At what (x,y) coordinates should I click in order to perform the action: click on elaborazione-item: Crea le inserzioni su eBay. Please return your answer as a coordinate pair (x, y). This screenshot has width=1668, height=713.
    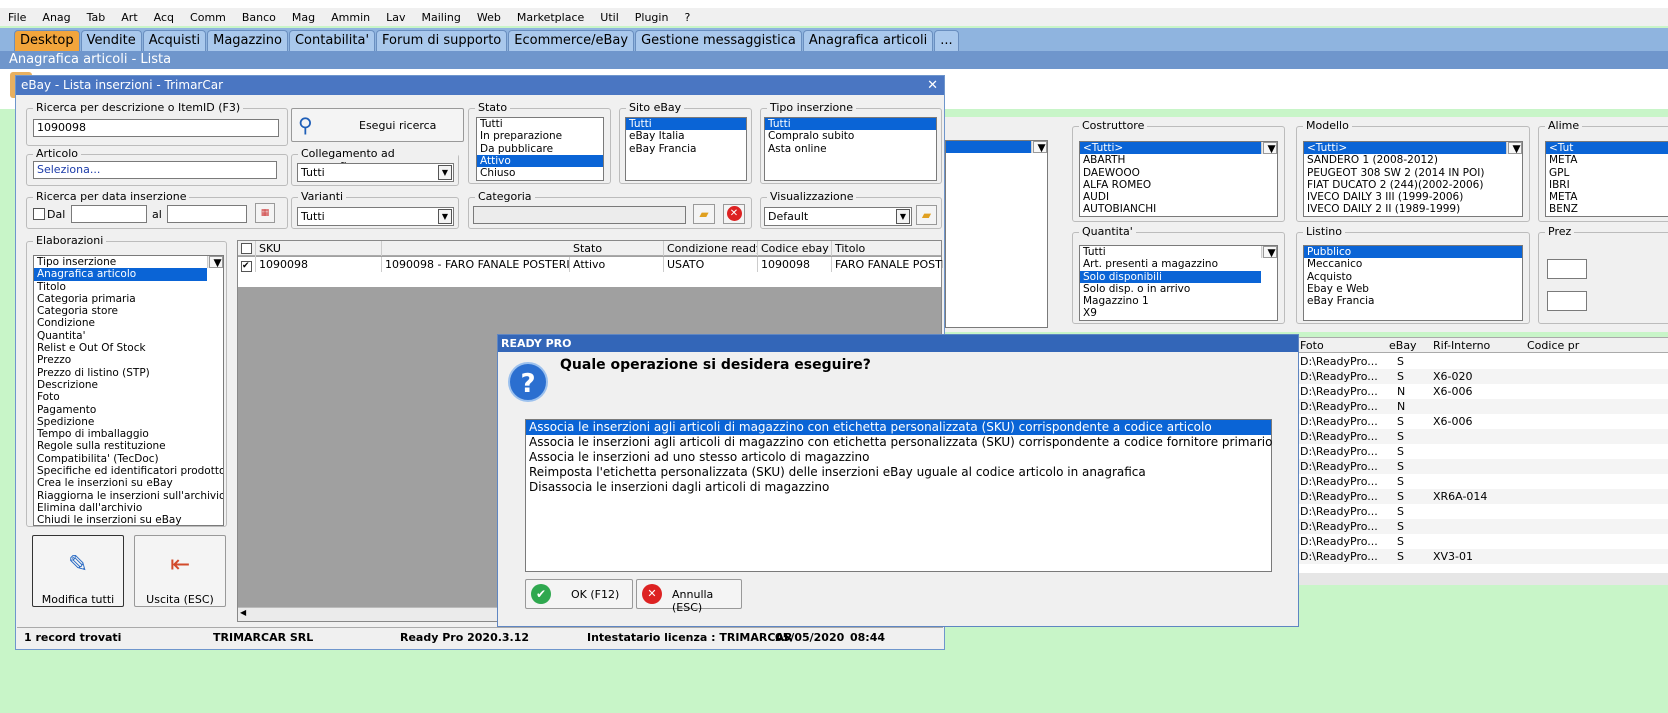
    Looking at the image, I should click on (120, 483).